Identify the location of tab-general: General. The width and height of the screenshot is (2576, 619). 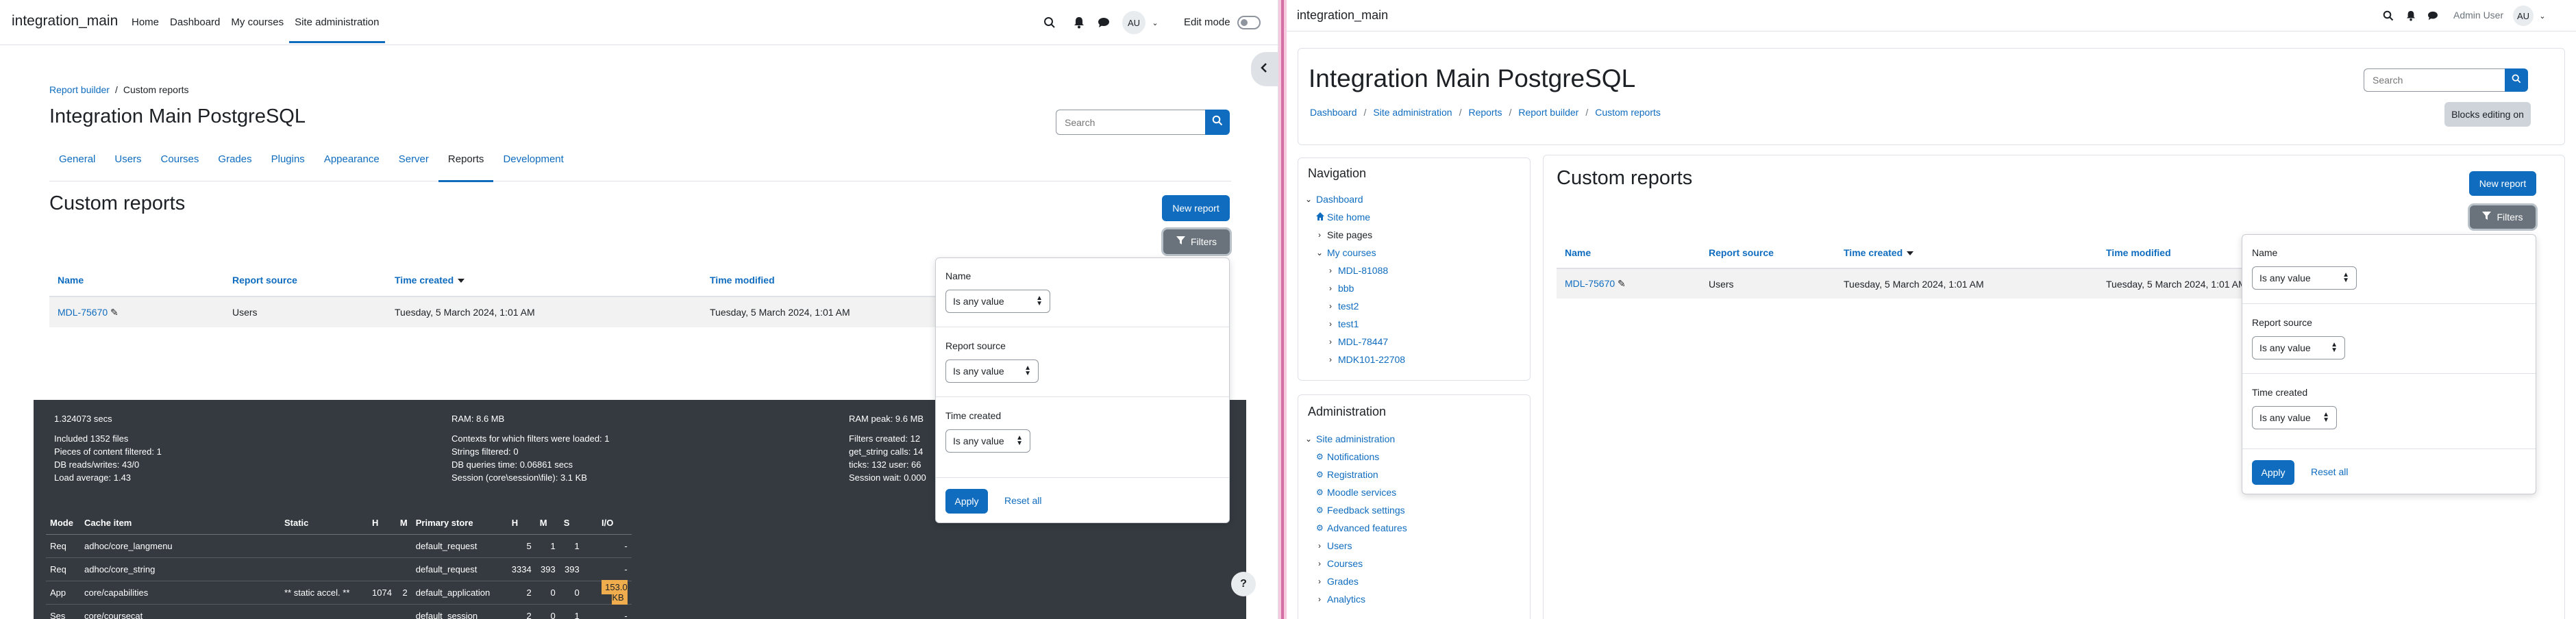
(77, 162).